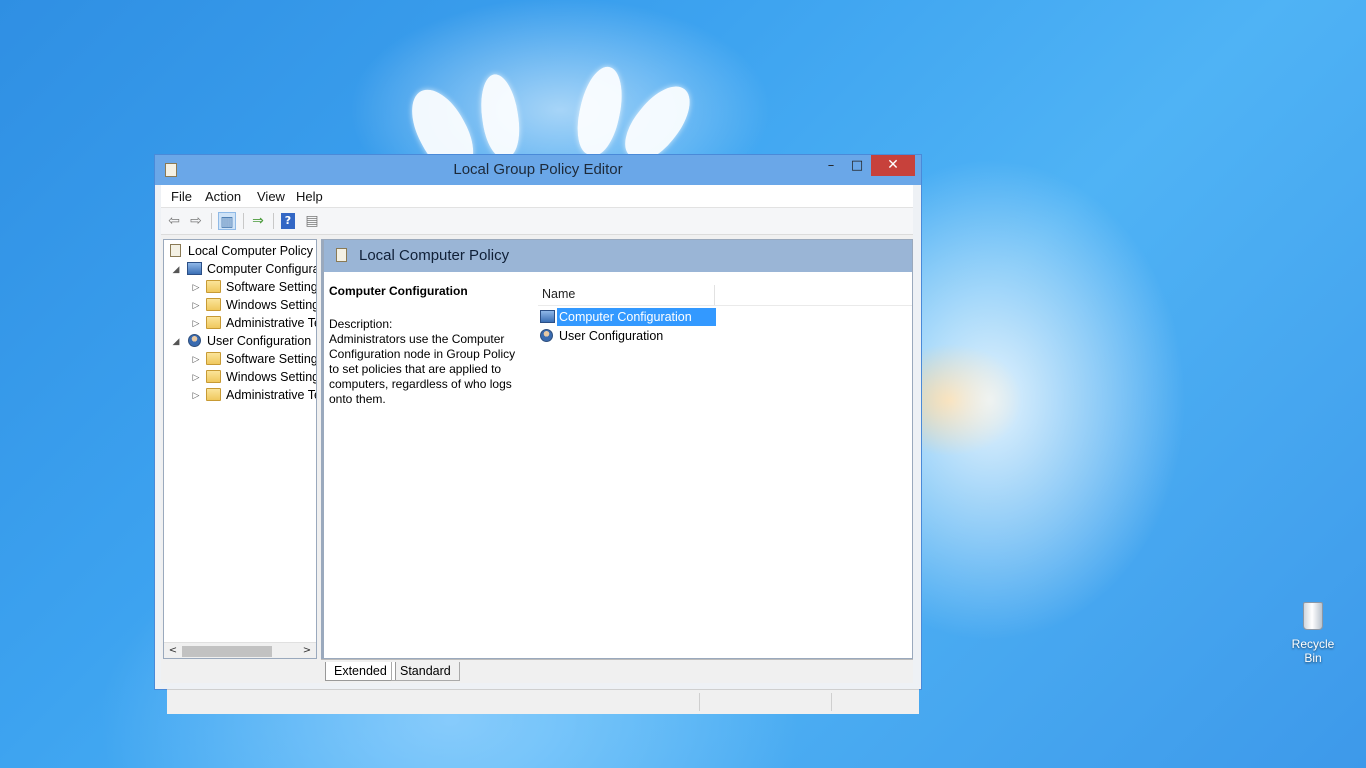 Image resolution: width=1366 pixels, height=768 pixels. I want to click on column-header-name: Name, so click(725, 295).